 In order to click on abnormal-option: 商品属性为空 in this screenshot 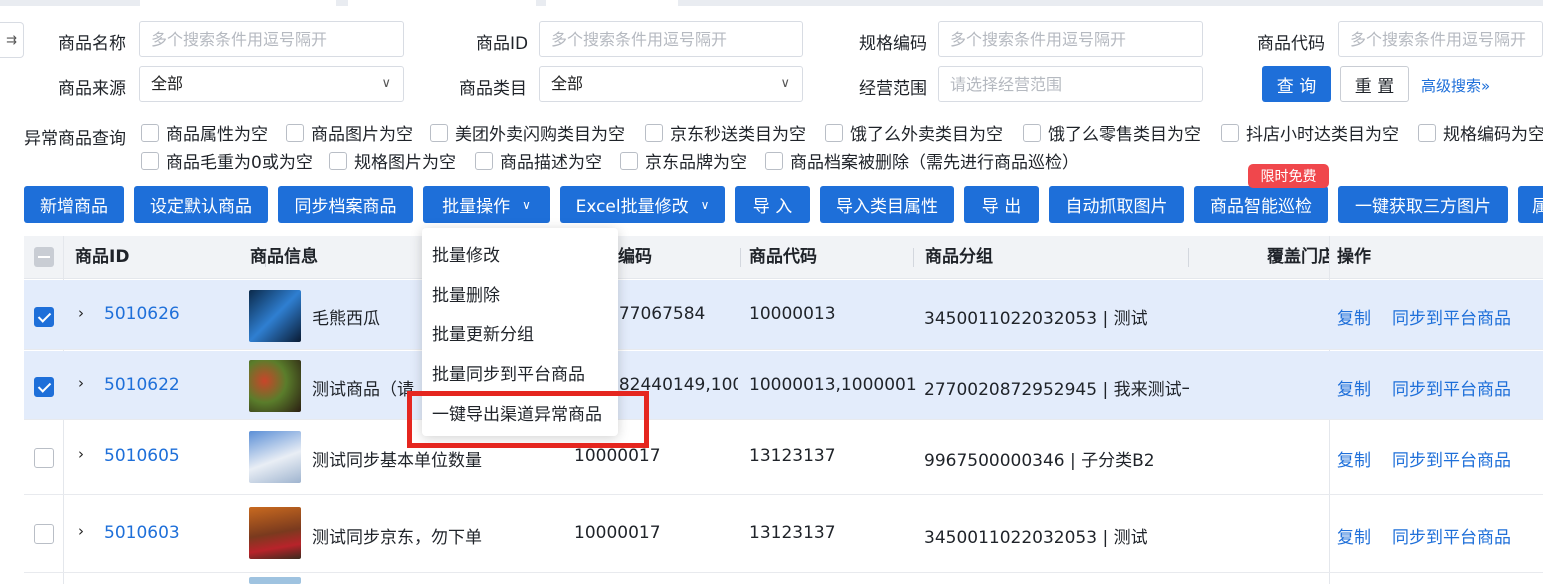, I will do `click(204, 132)`.